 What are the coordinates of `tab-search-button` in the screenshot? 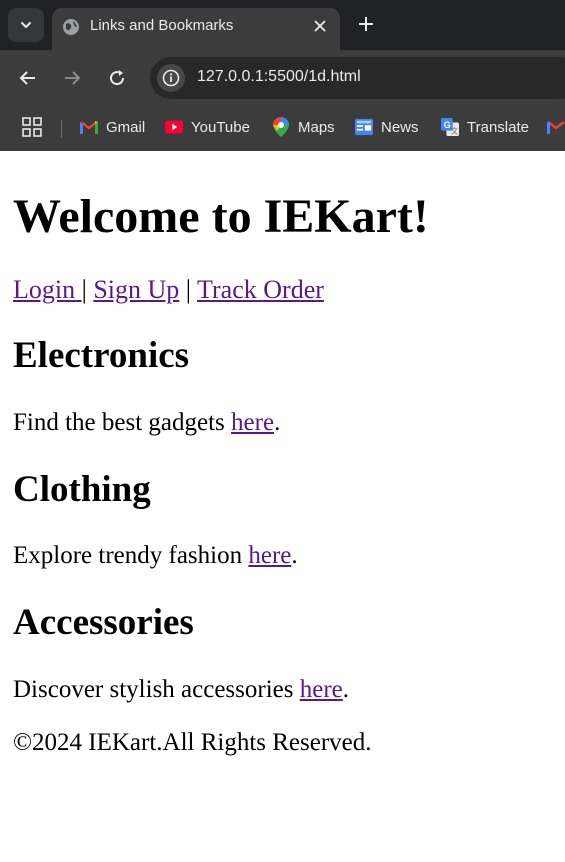 It's located at (26, 25).